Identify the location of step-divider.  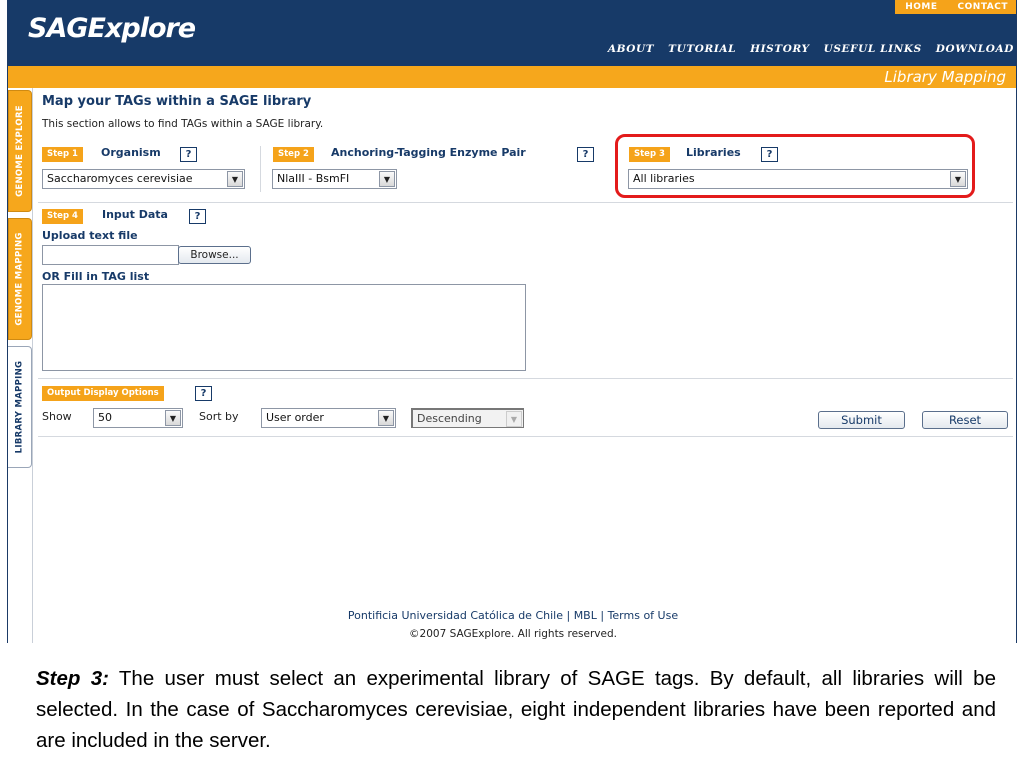
(260, 169).